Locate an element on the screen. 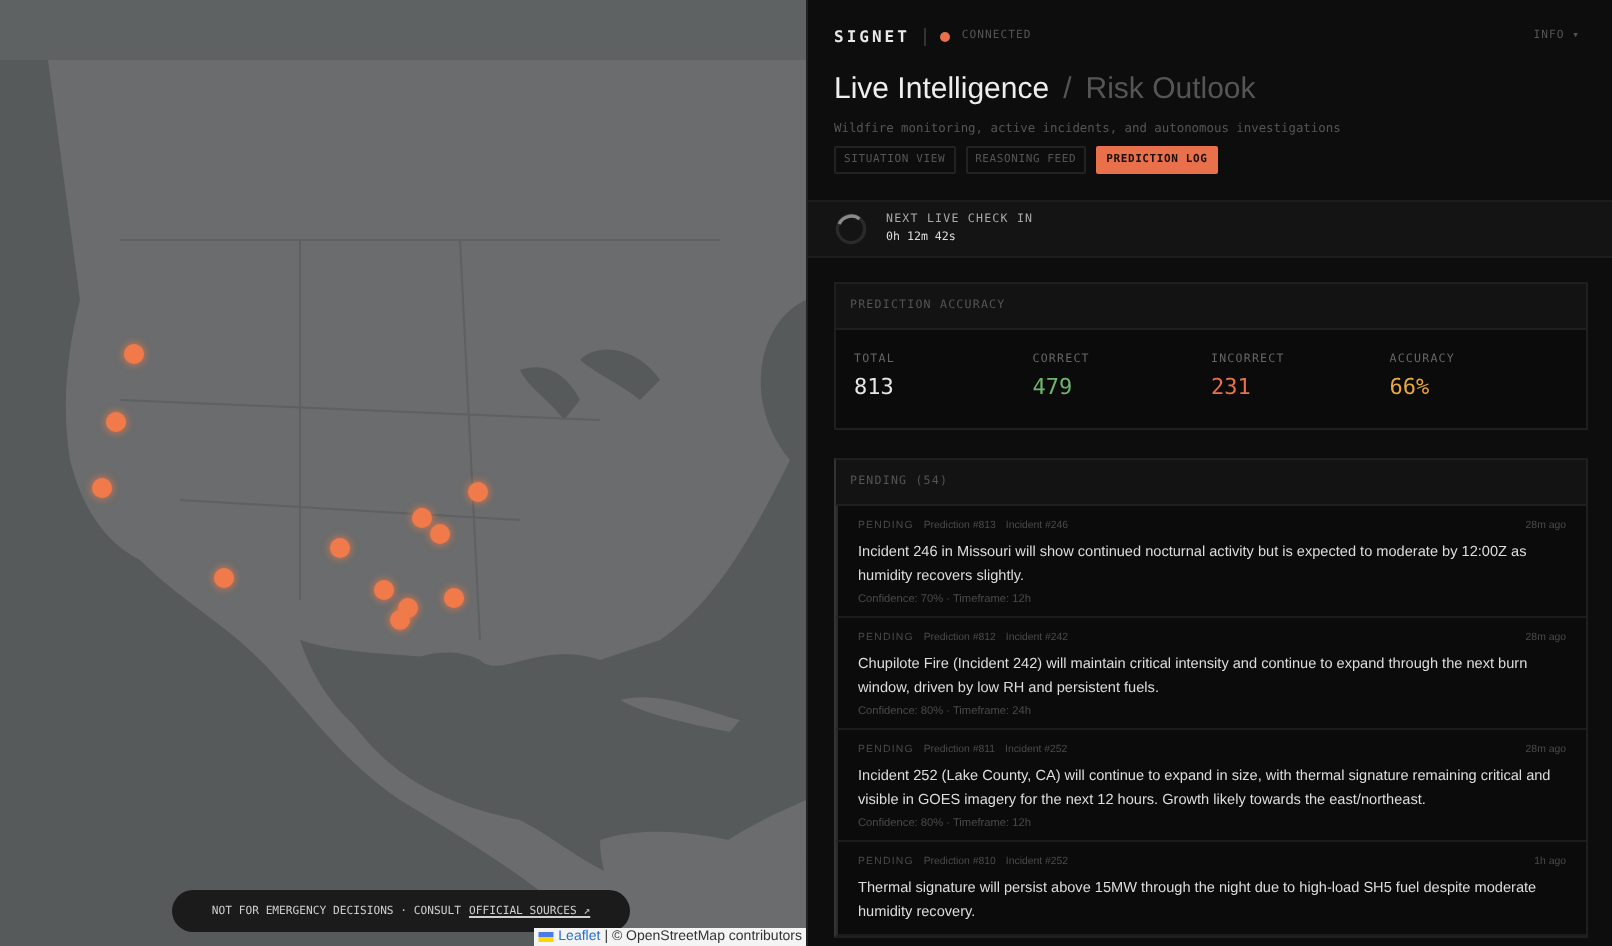  stat-value: 813 is located at coordinates (875, 387).